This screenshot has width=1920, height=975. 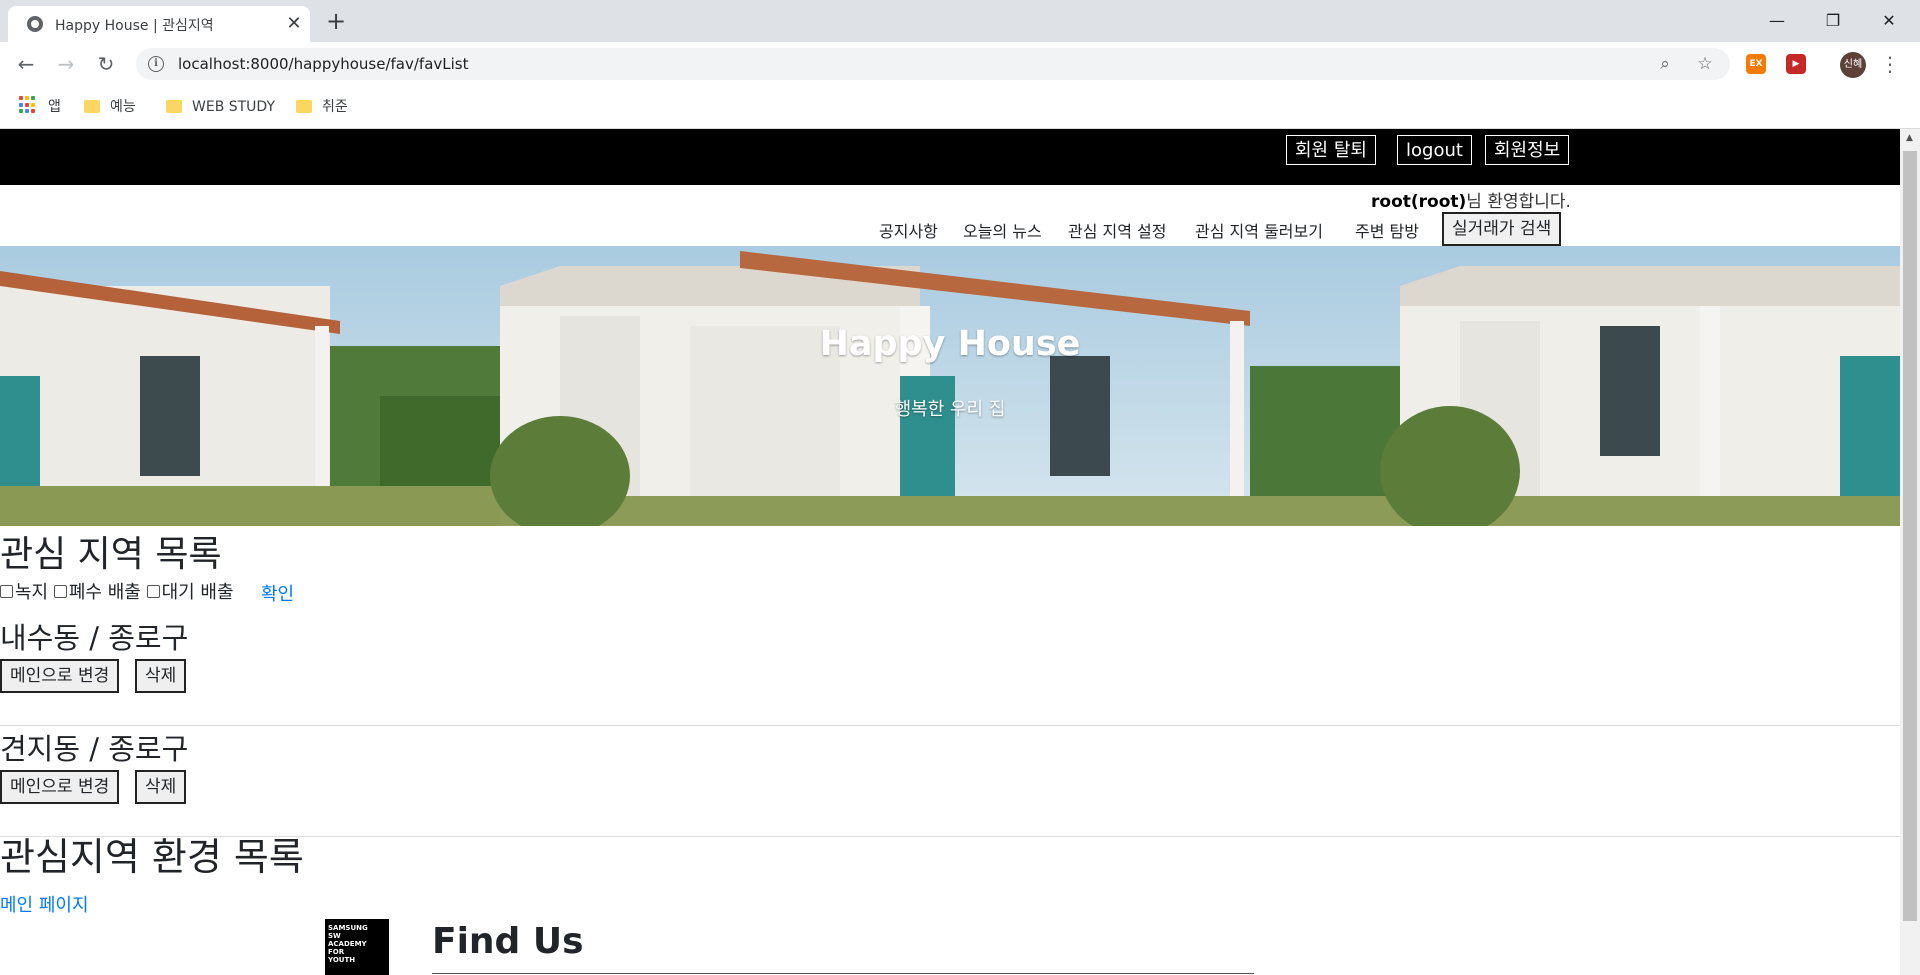 What do you see at coordinates (960, 21) in the screenshot?
I see `browser-tab-strip: Happy House | 관심지역 ✕ + — ❐ ✕` at bounding box center [960, 21].